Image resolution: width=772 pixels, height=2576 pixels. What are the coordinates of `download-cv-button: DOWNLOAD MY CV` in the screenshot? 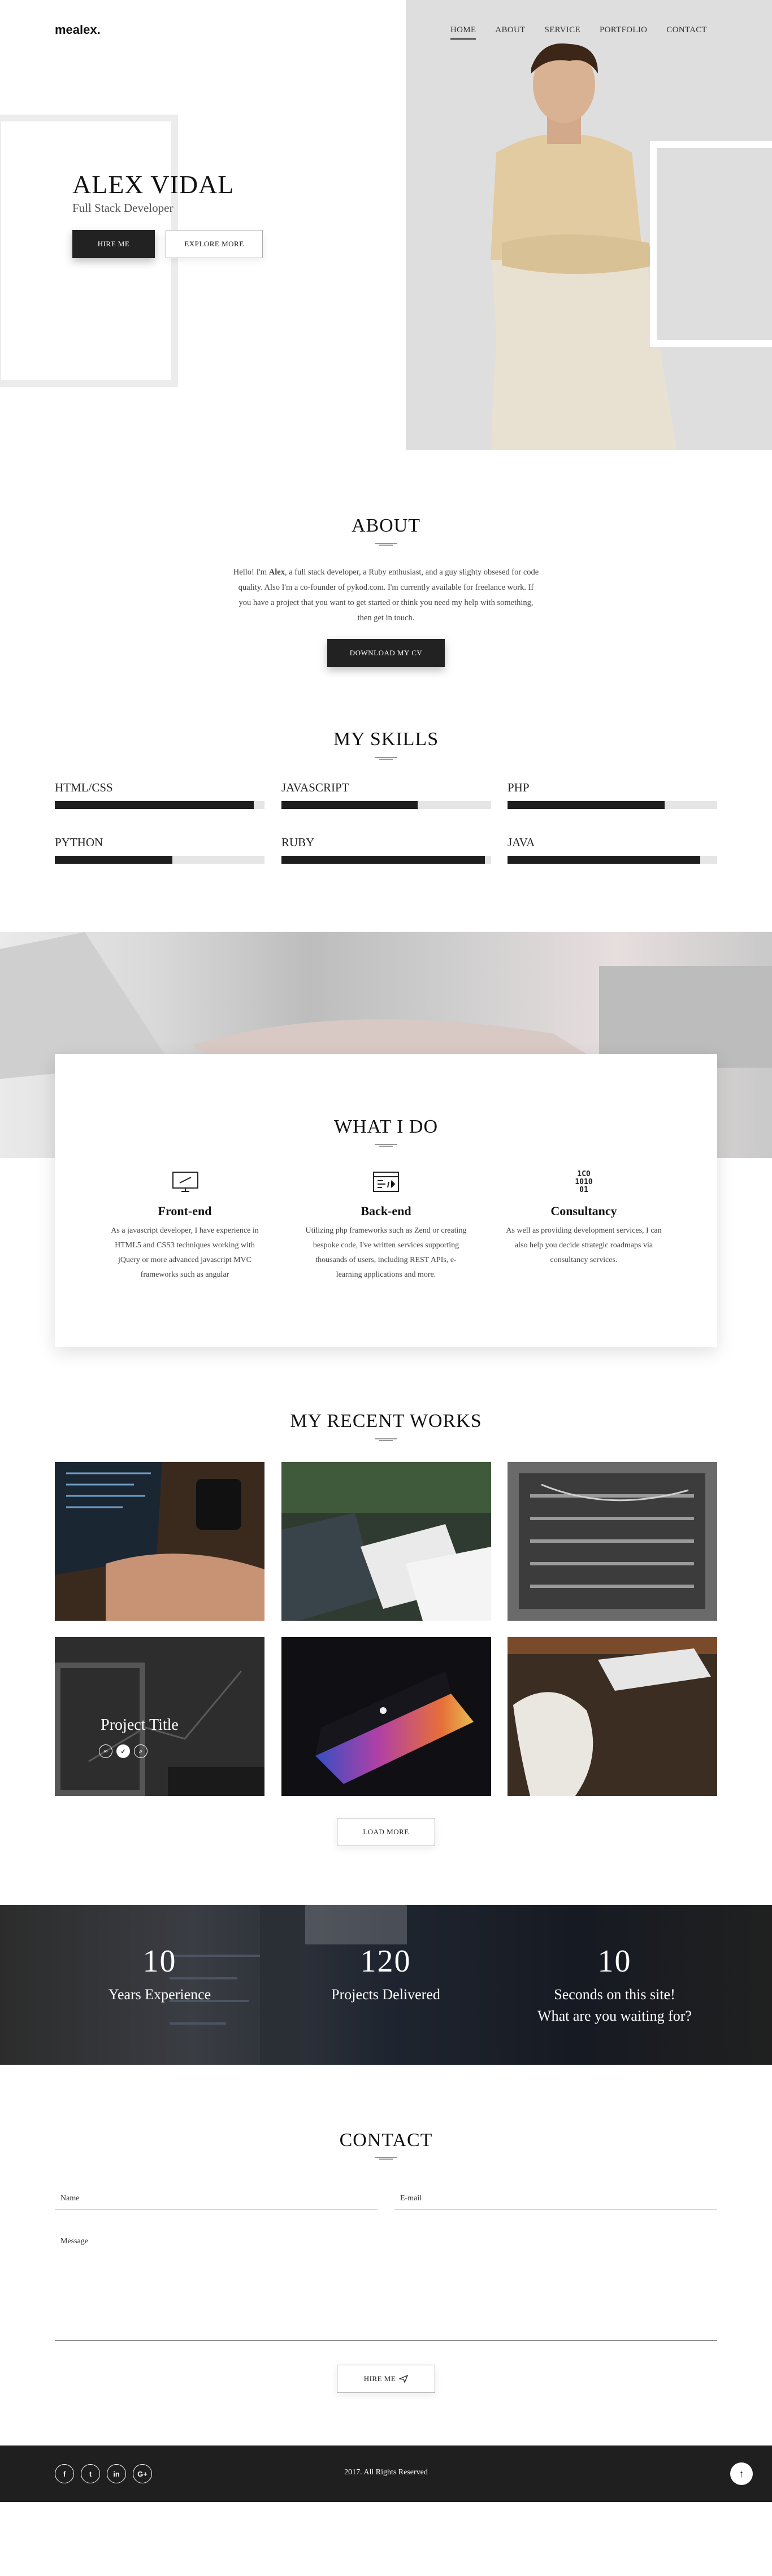 It's located at (386, 653).